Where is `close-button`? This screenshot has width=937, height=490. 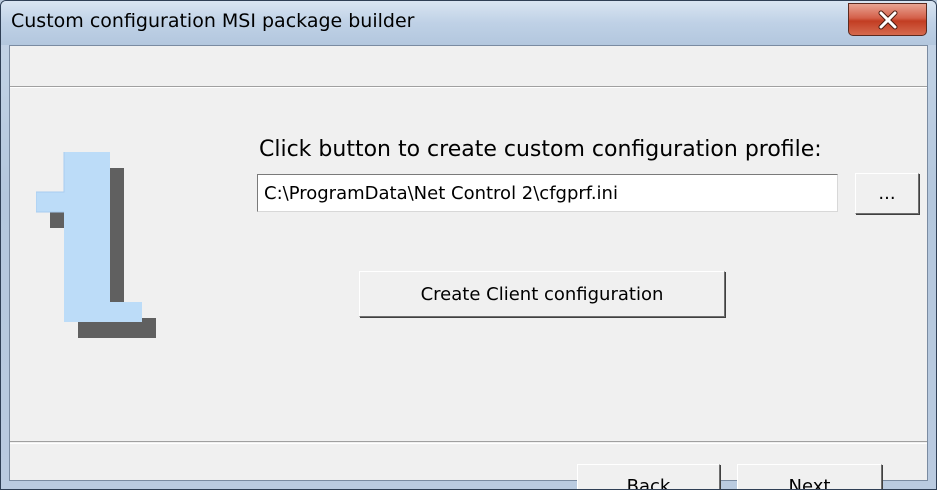 close-button is located at coordinates (887, 19).